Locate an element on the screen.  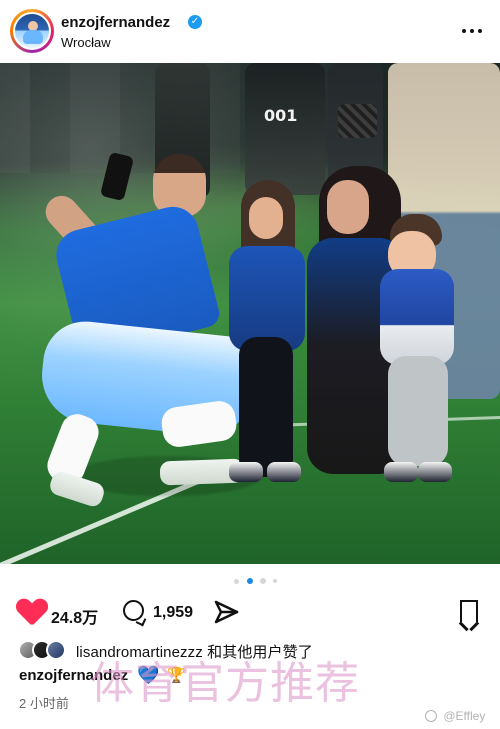
profile-avatar-image is located at coordinates (32, 31).